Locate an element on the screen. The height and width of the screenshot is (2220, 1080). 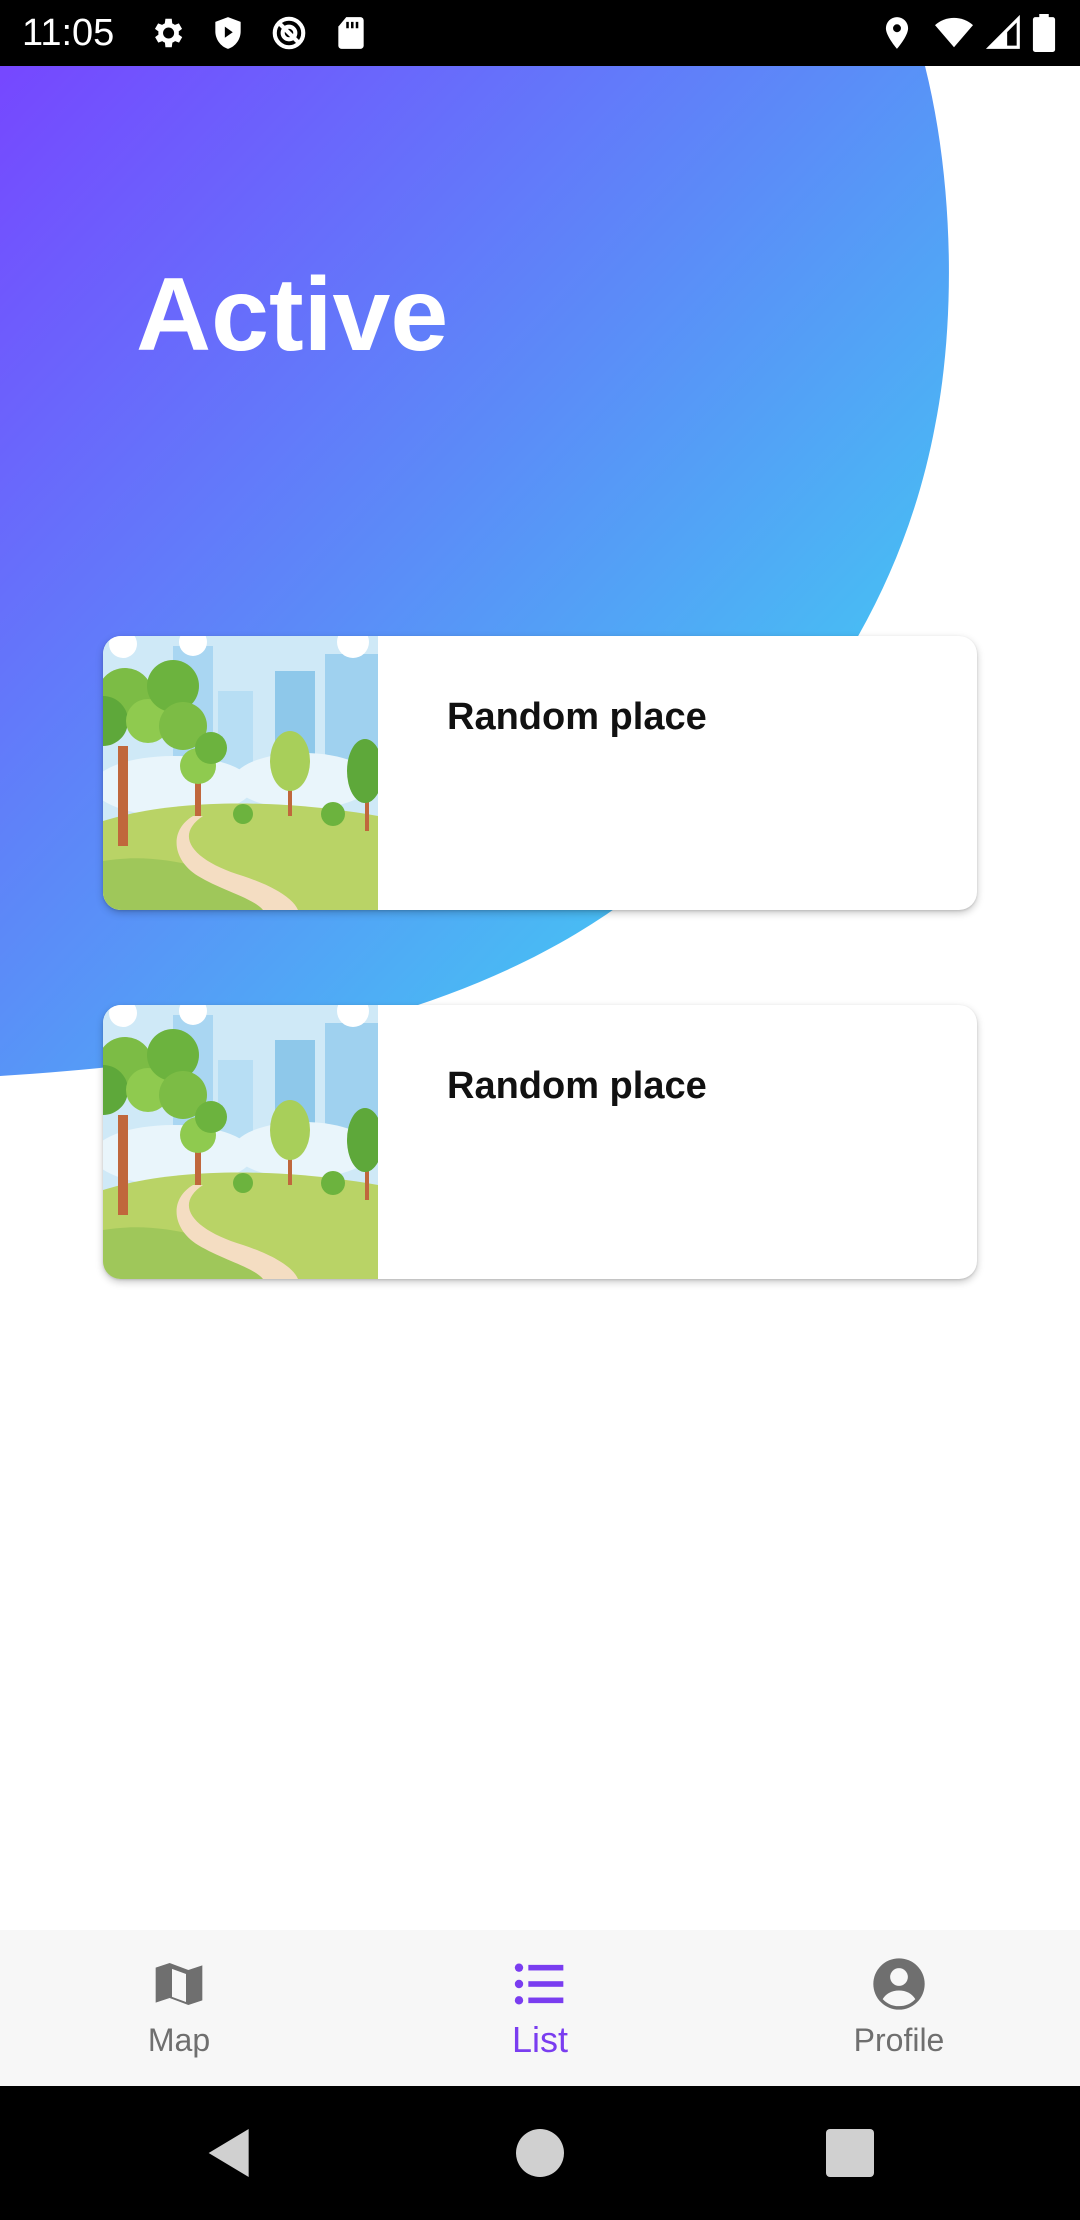
system-navigation-bar is located at coordinates (540, 2153).